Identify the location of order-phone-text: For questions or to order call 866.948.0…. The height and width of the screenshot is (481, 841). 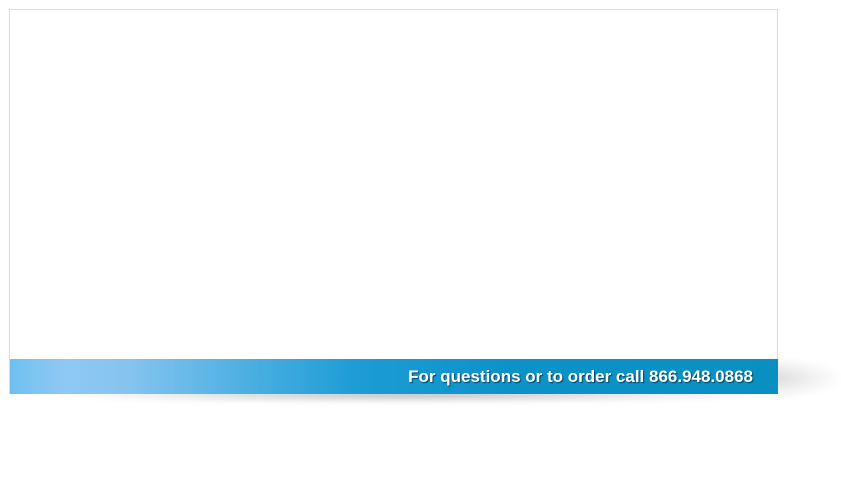
(580, 376).